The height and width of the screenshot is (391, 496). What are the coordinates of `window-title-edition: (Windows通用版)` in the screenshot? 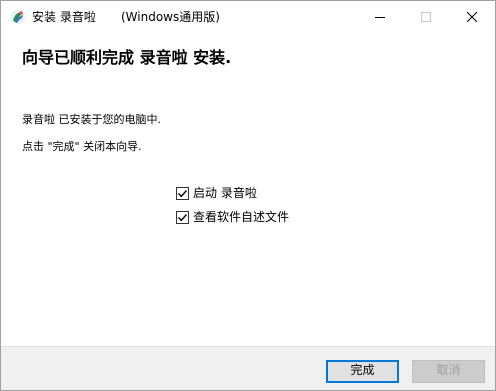 It's located at (170, 17).